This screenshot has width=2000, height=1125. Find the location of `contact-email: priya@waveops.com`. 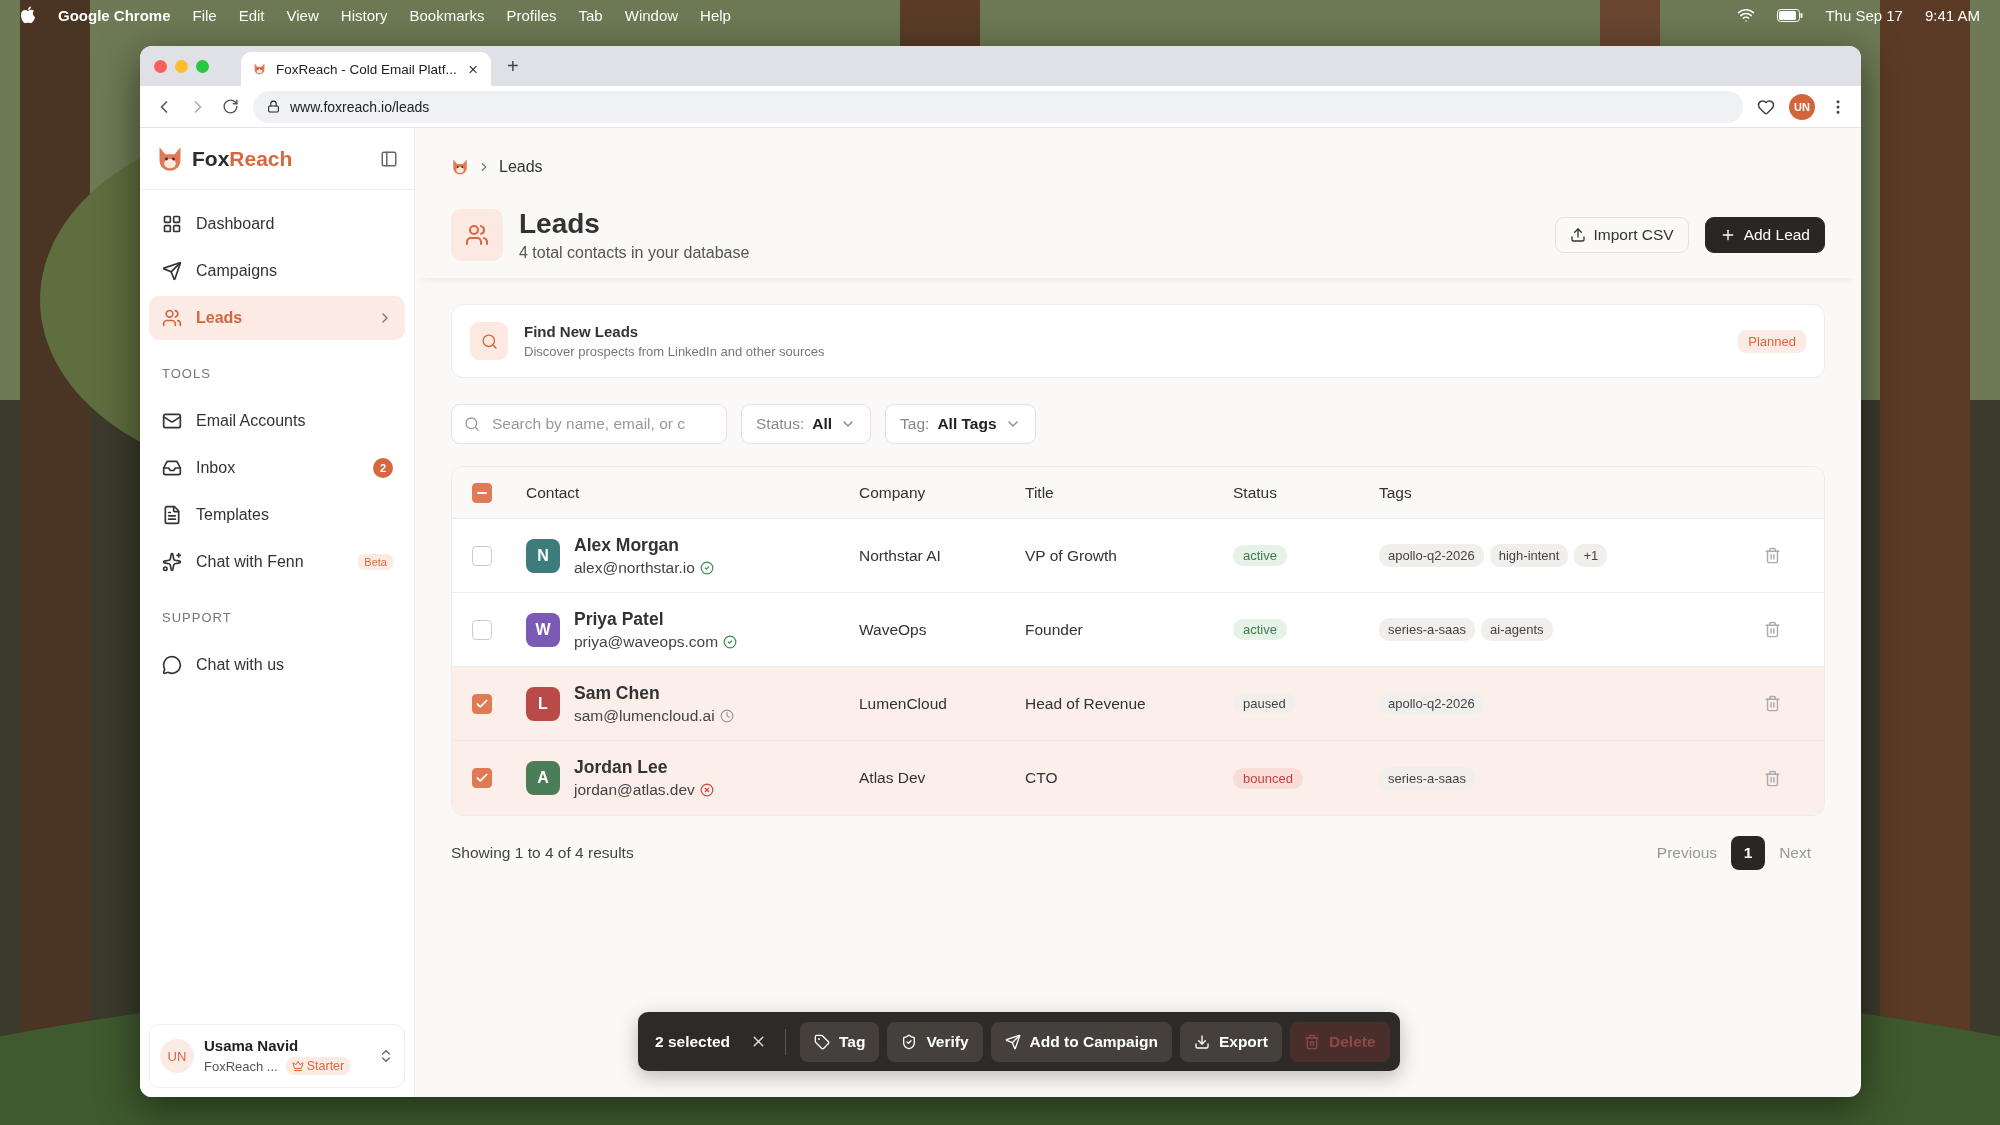

contact-email: priya@waveops.com is located at coordinates (646, 641).